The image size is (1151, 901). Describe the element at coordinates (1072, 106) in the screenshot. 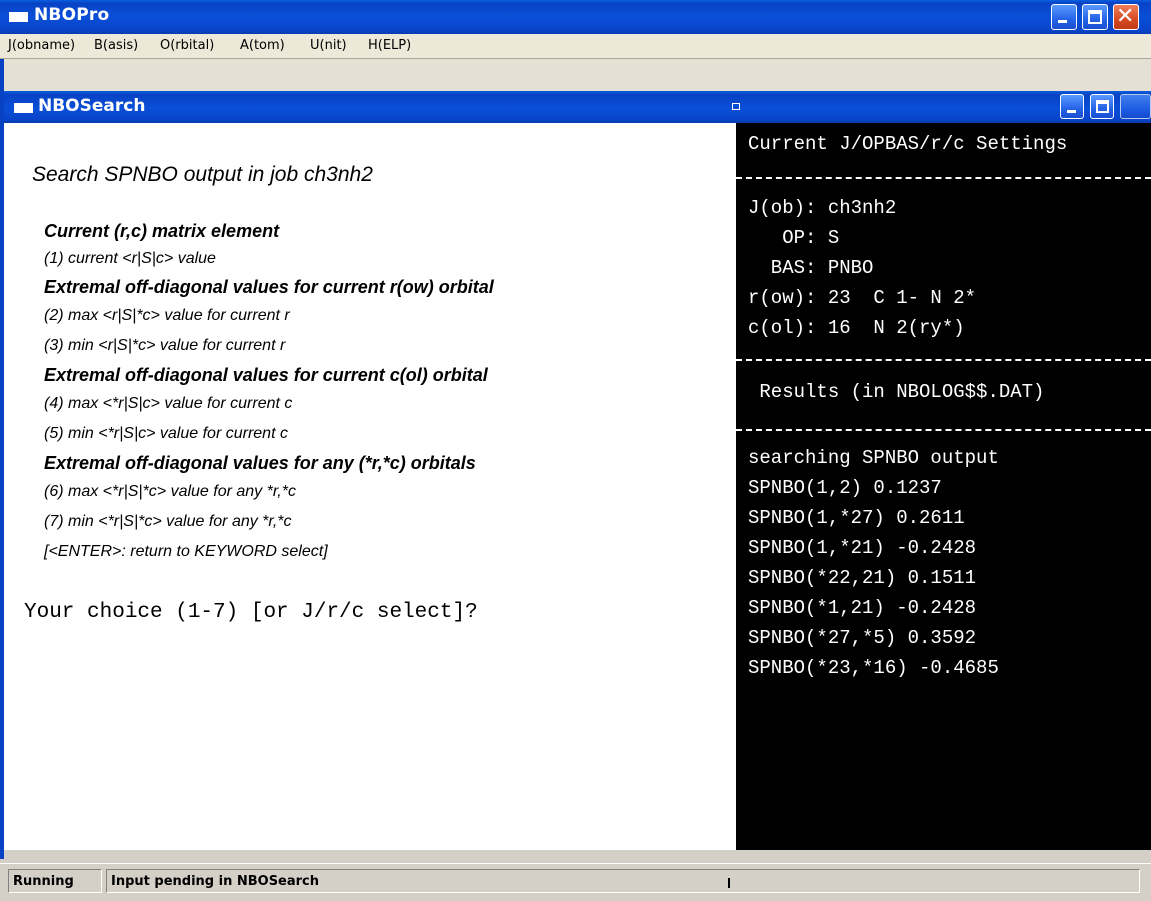

I see `subwindow-minimize-button` at that location.